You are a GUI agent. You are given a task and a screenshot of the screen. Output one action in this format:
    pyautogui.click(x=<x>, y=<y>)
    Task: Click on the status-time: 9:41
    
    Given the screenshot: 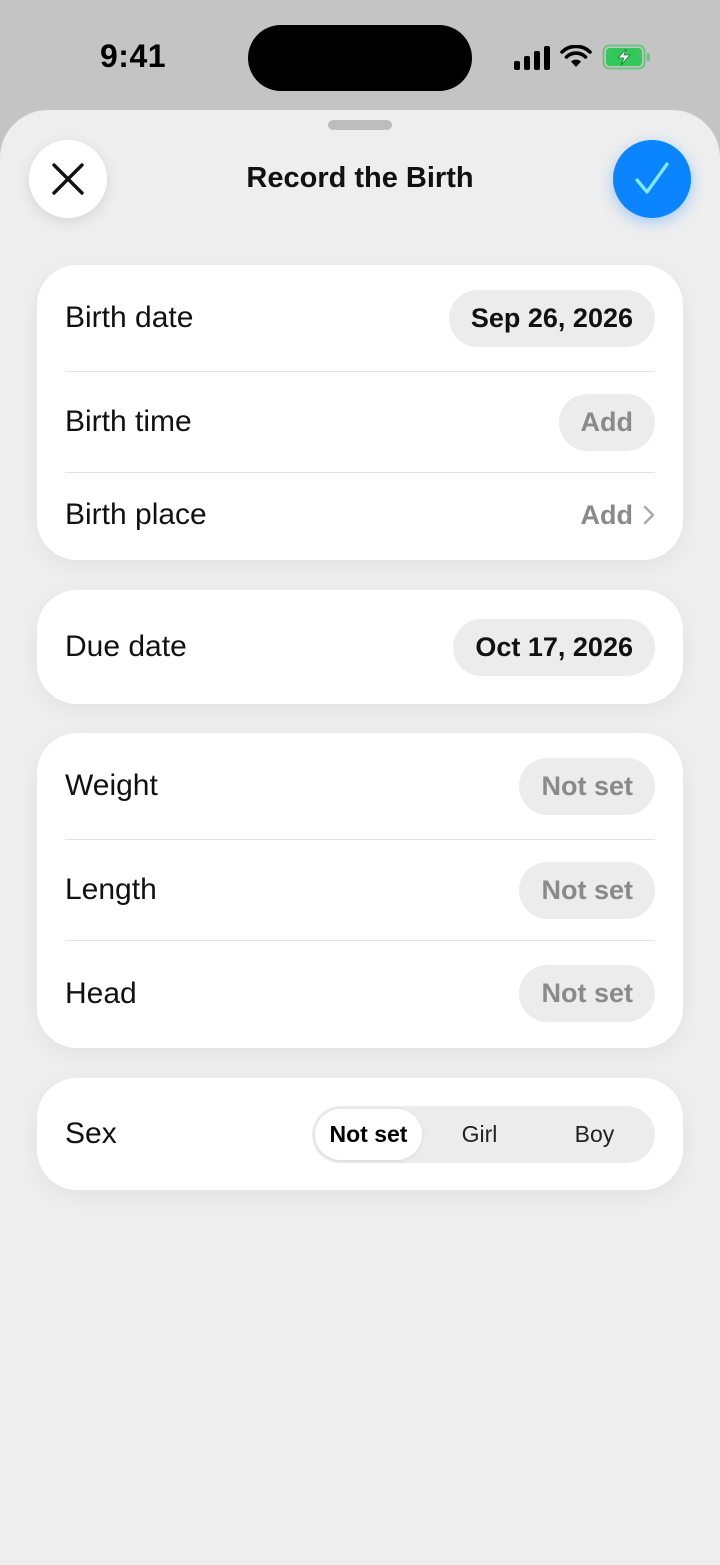 What is the action you would take?
    pyautogui.click(x=133, y=56)
    